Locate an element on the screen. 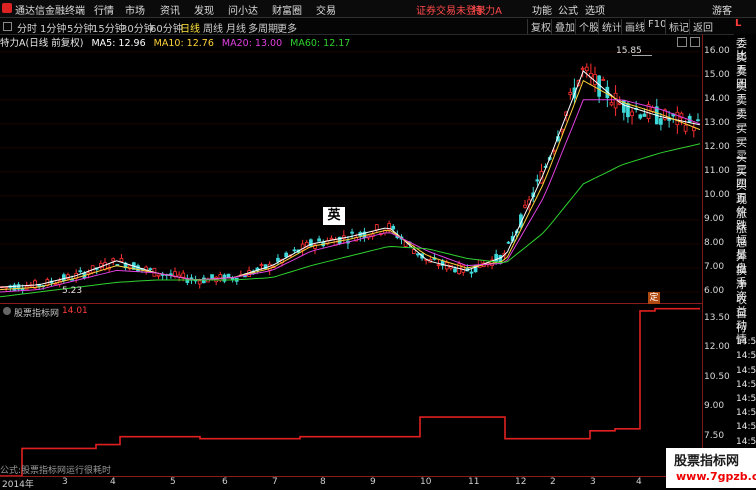 The width and height of the screenshot is (756, 490). tool-diejia: 叠加 is located at coordinates (563, 26).